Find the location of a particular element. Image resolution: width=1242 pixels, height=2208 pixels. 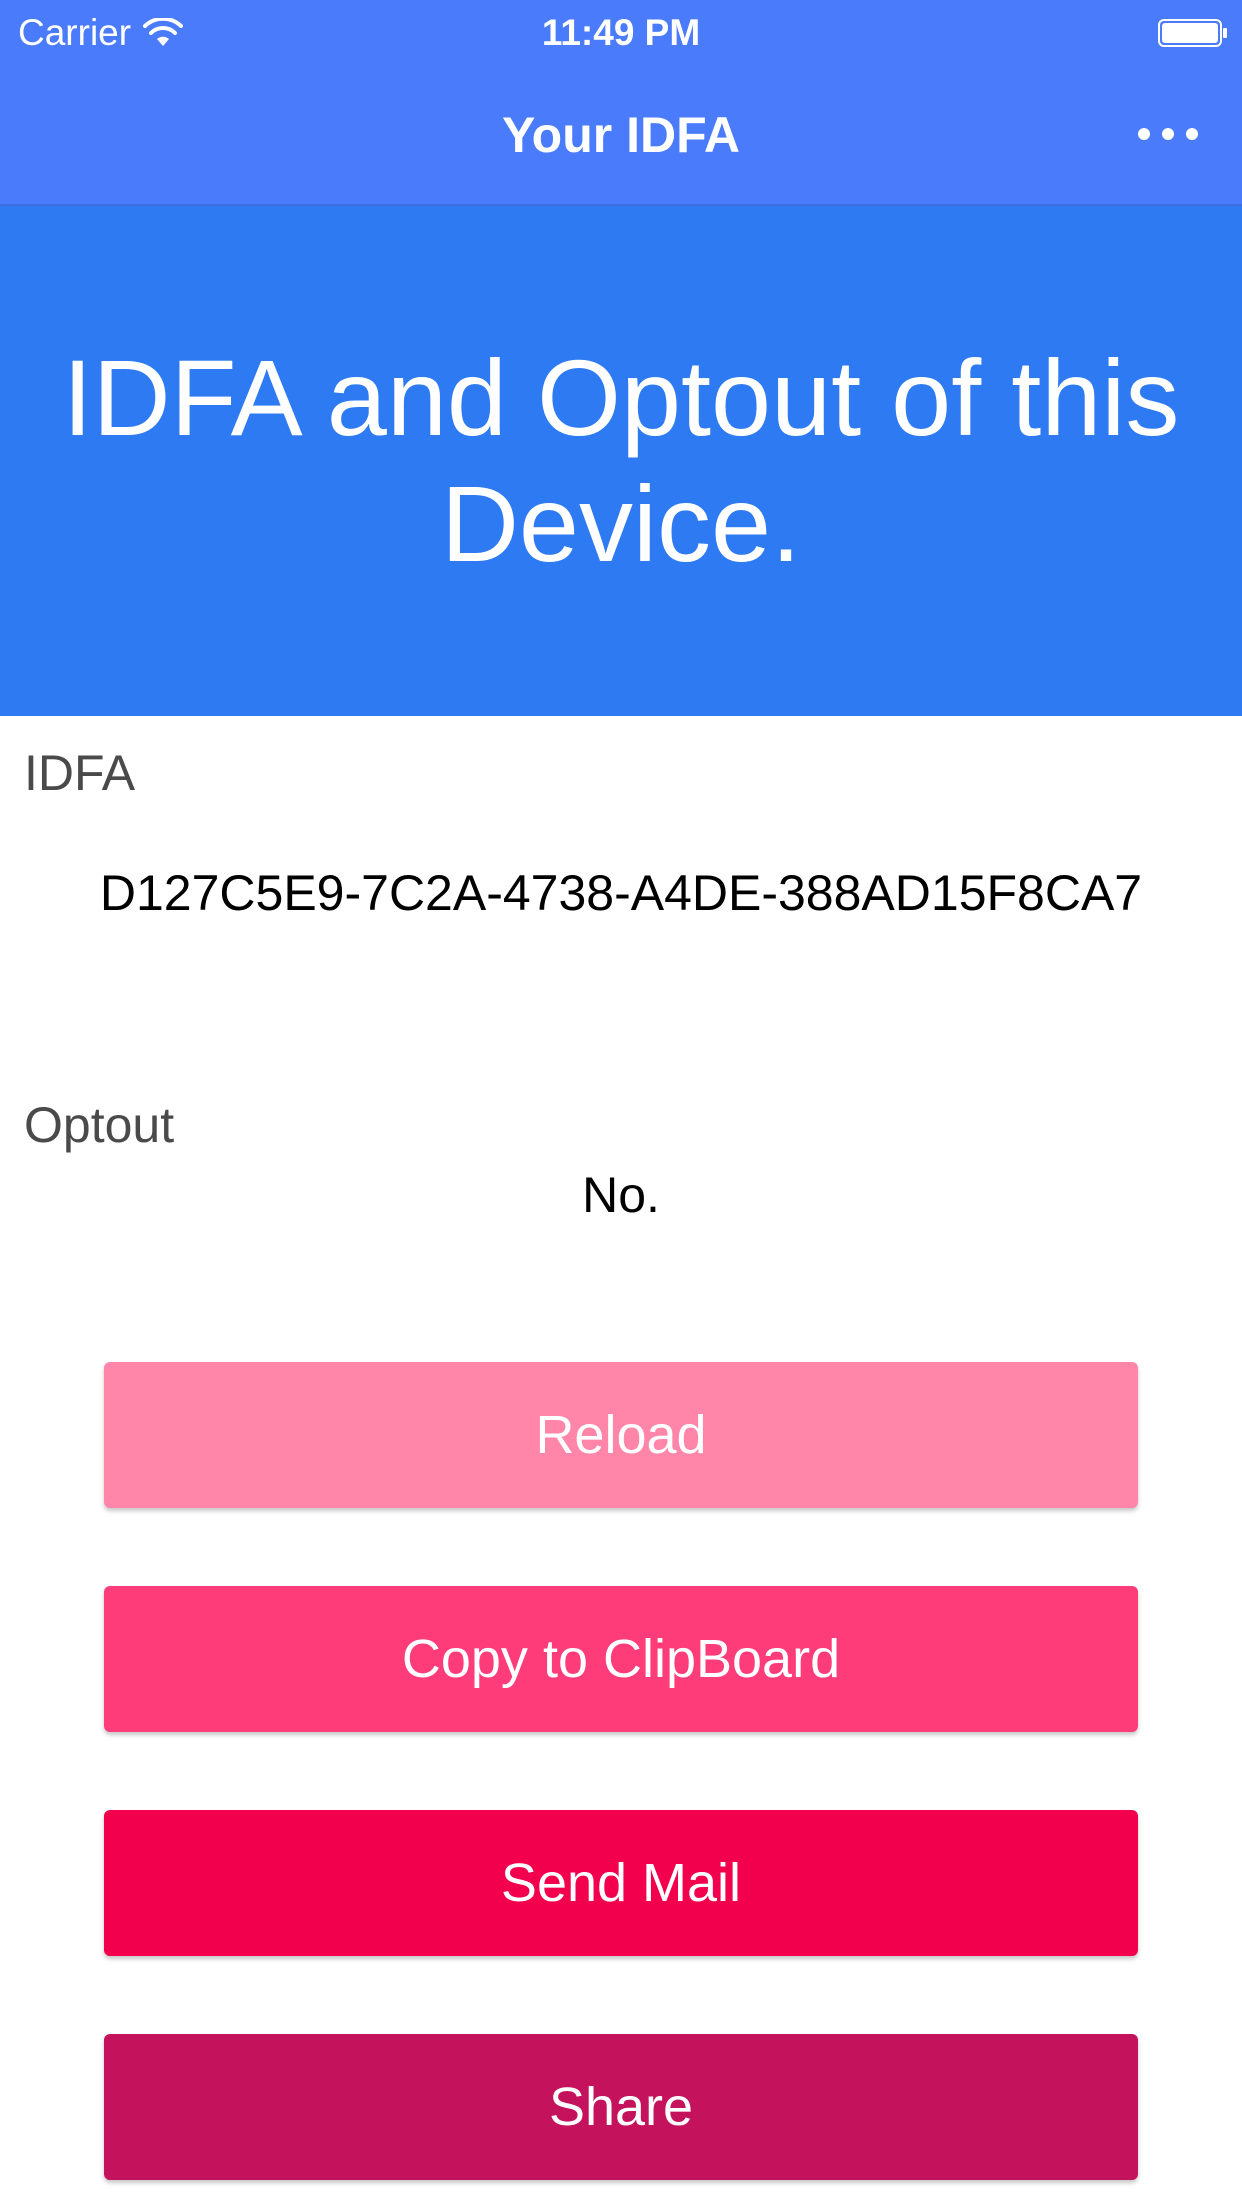

more-options-icon is located at coordinates (1168, 134).